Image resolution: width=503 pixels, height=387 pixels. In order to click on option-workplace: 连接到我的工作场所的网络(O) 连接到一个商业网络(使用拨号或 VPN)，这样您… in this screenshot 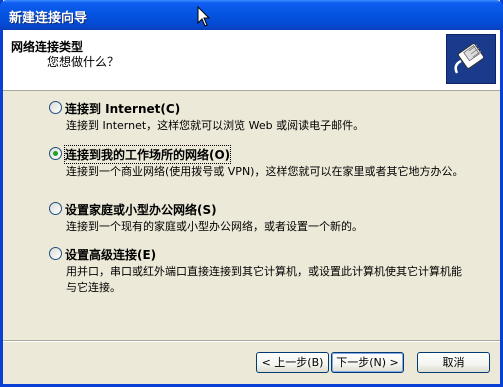, I will do `click(259, 162)`.